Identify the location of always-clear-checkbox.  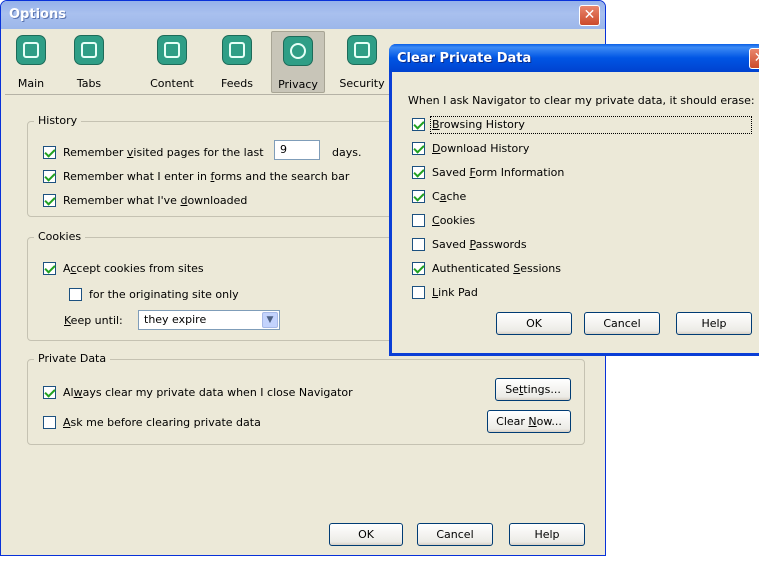
(49, 392).